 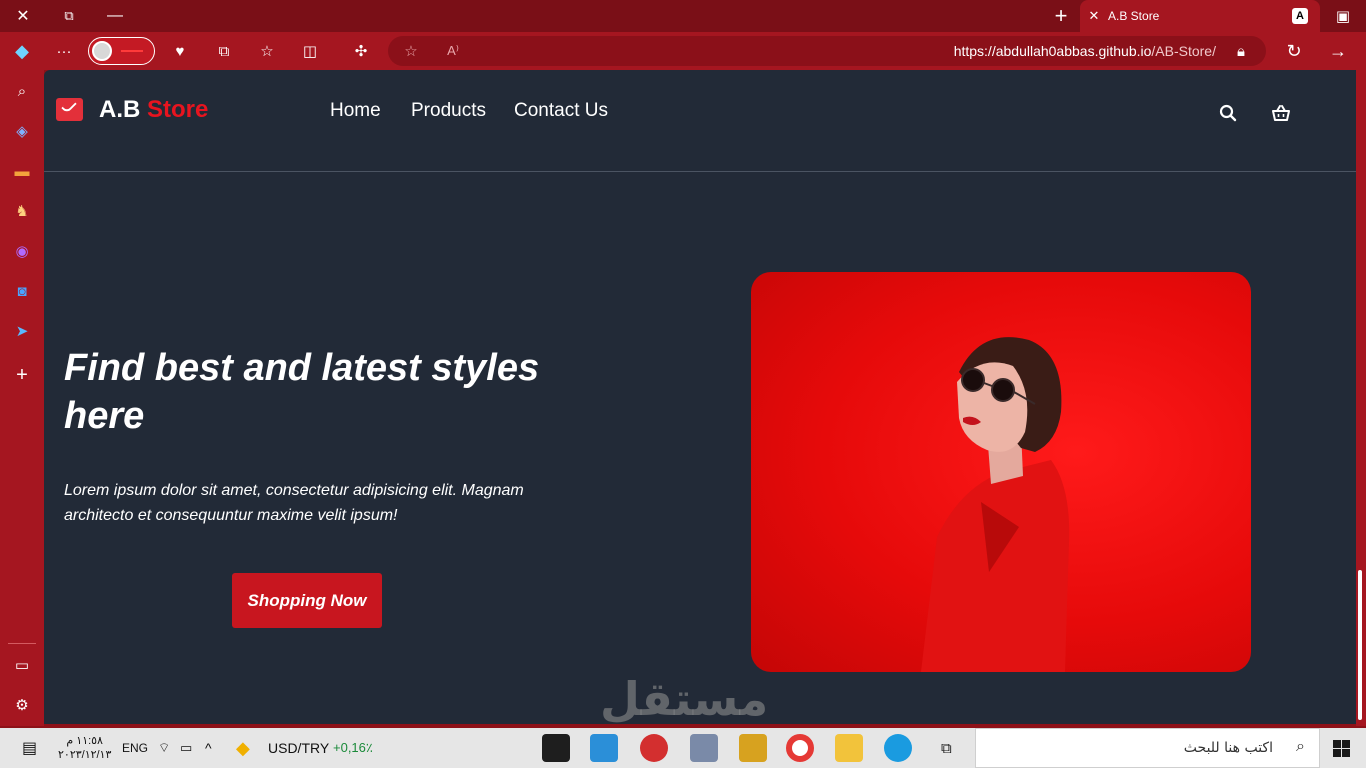 What do you see at coordinates (22, 131) in the screenshot?
I see `shopping-tag-icon: ◈` at bounding box center [22, 131].